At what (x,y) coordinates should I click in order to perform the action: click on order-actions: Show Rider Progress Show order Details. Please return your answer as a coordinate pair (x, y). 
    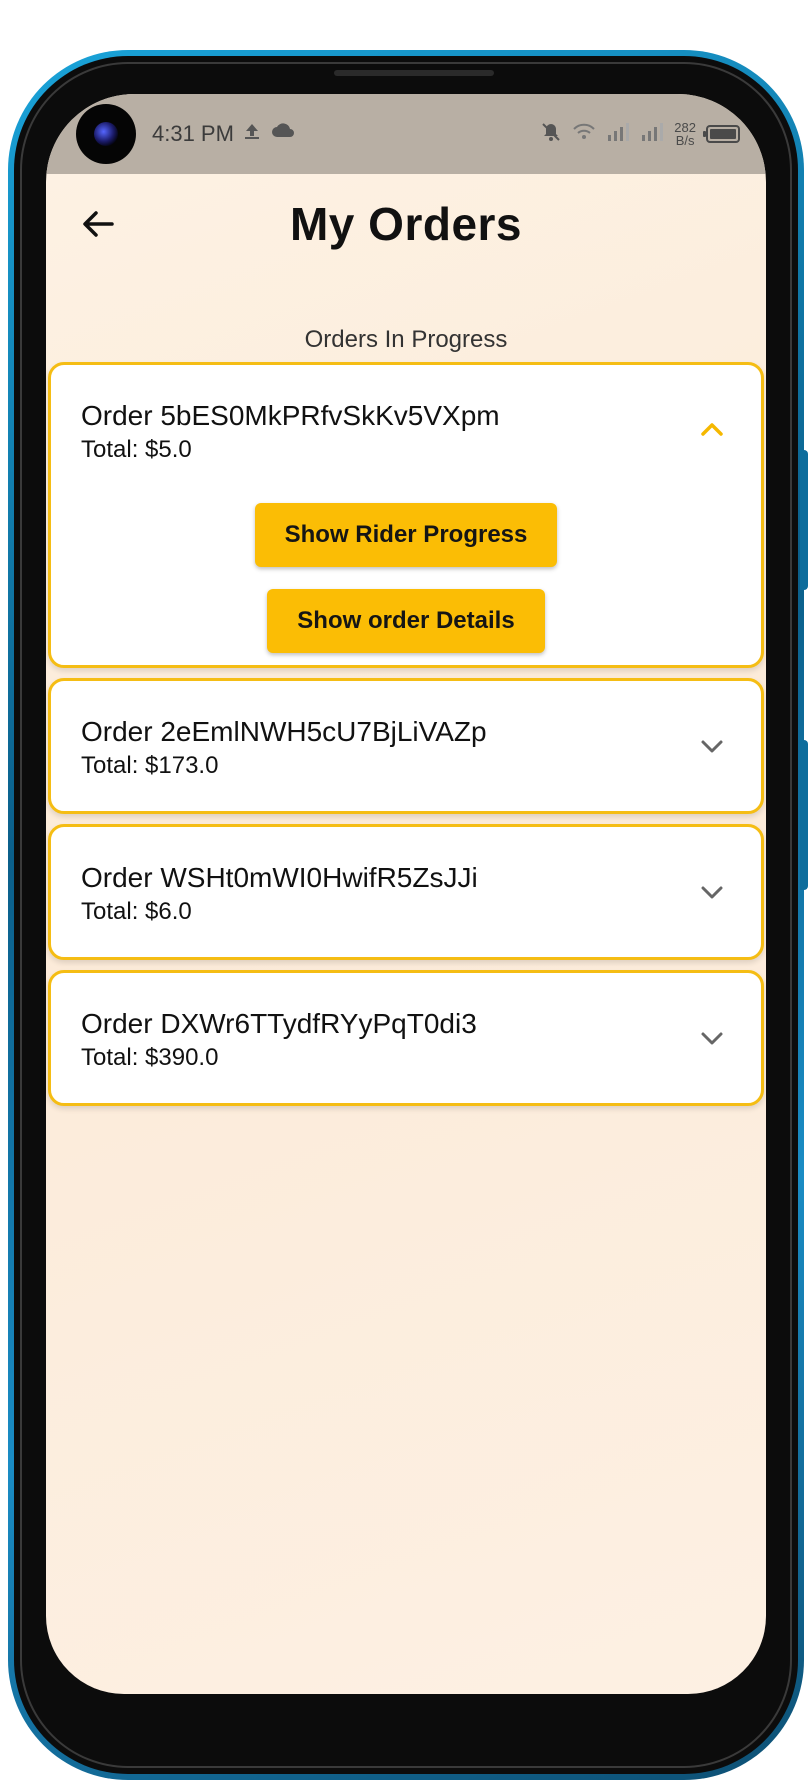
    Looking at the image, I should click on (406, 580).